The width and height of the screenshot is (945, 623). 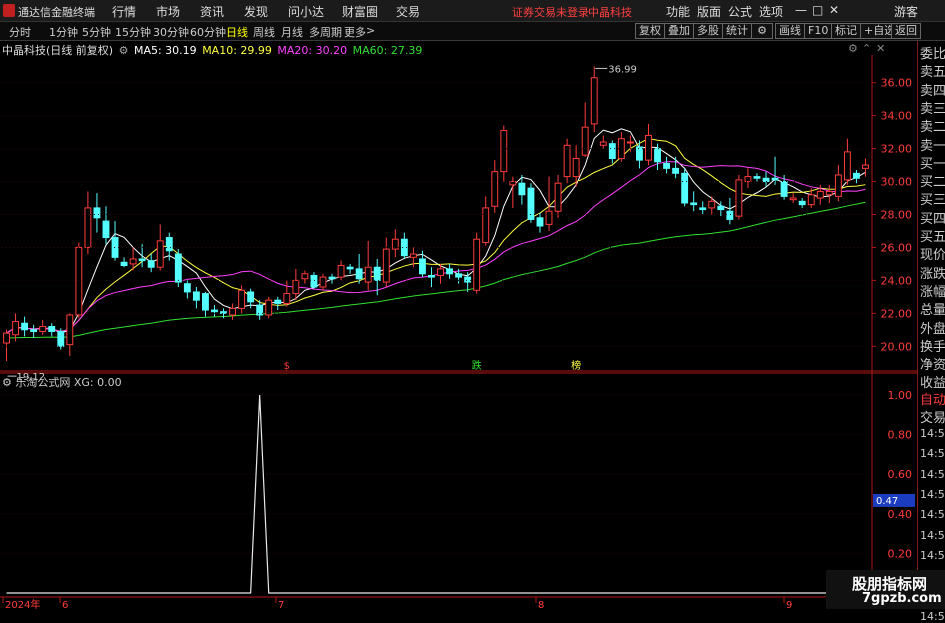 I want to click on overlay-button: 叠加, so click(x=679, y=31).